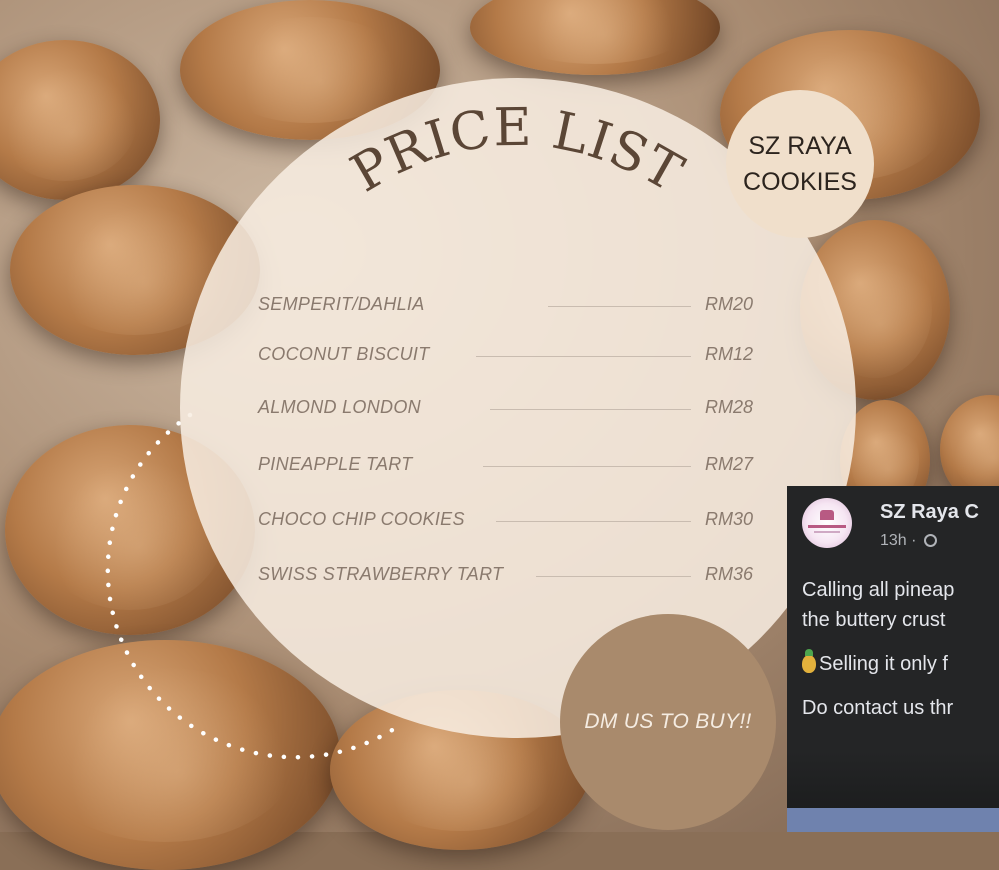 The image size is (999, 870). I want to click on price-list-title: PRICE LIST, so click(517, 151).